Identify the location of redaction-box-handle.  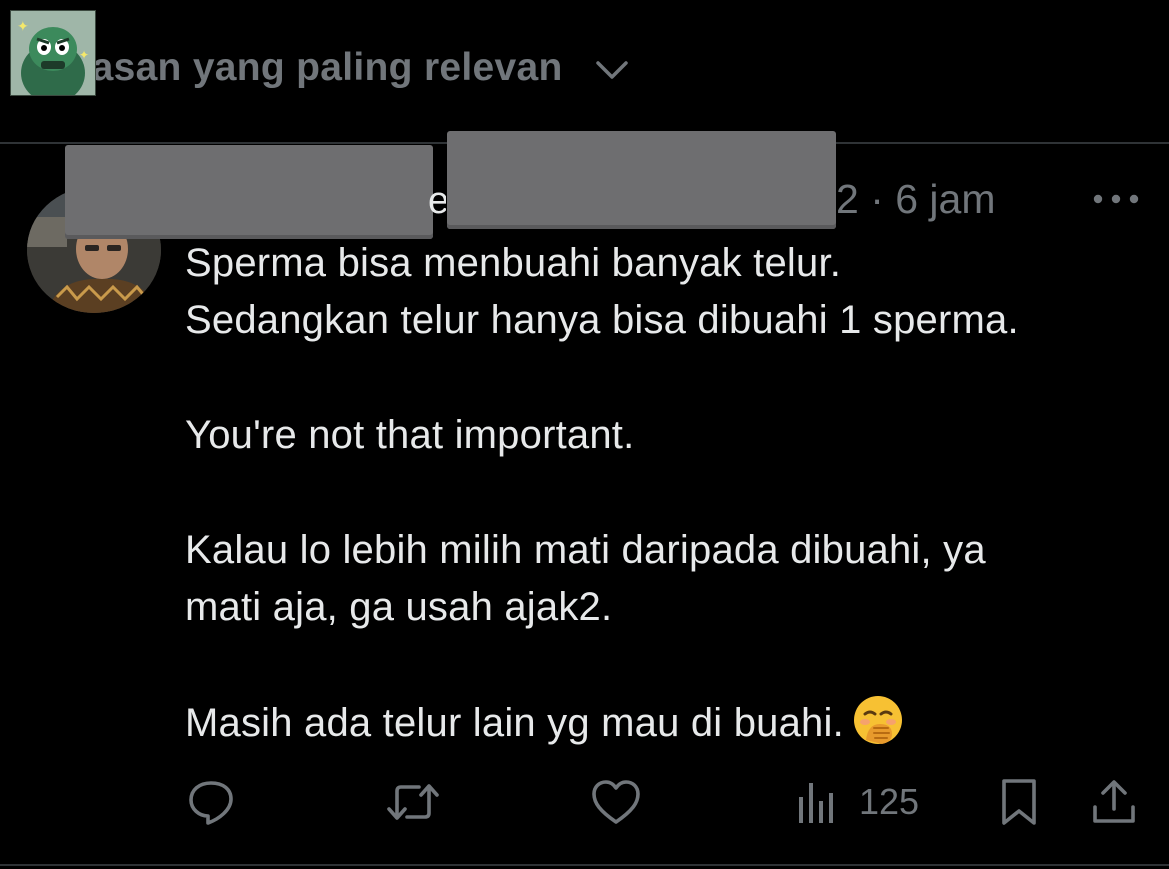
(641, 180).